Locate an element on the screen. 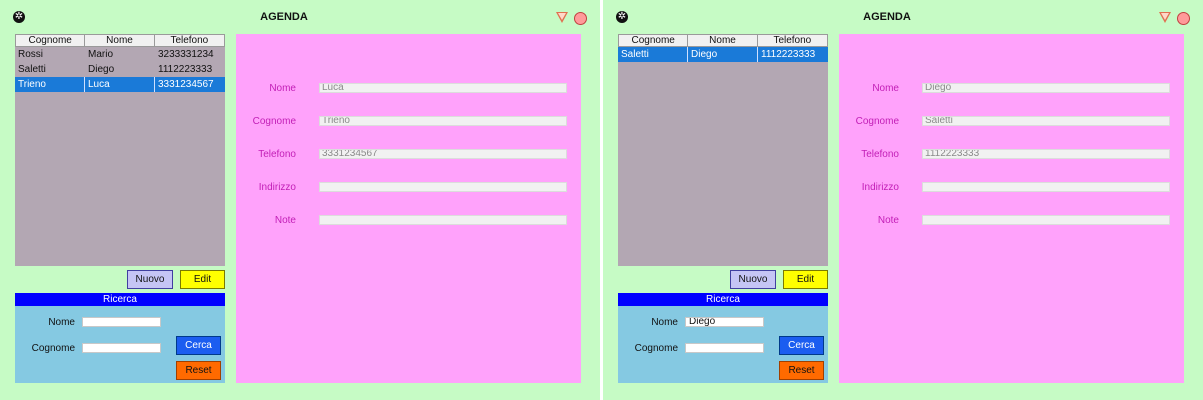 The image size is (1203, 400). cell-nome: Mario is located at coordinates (101, 54).